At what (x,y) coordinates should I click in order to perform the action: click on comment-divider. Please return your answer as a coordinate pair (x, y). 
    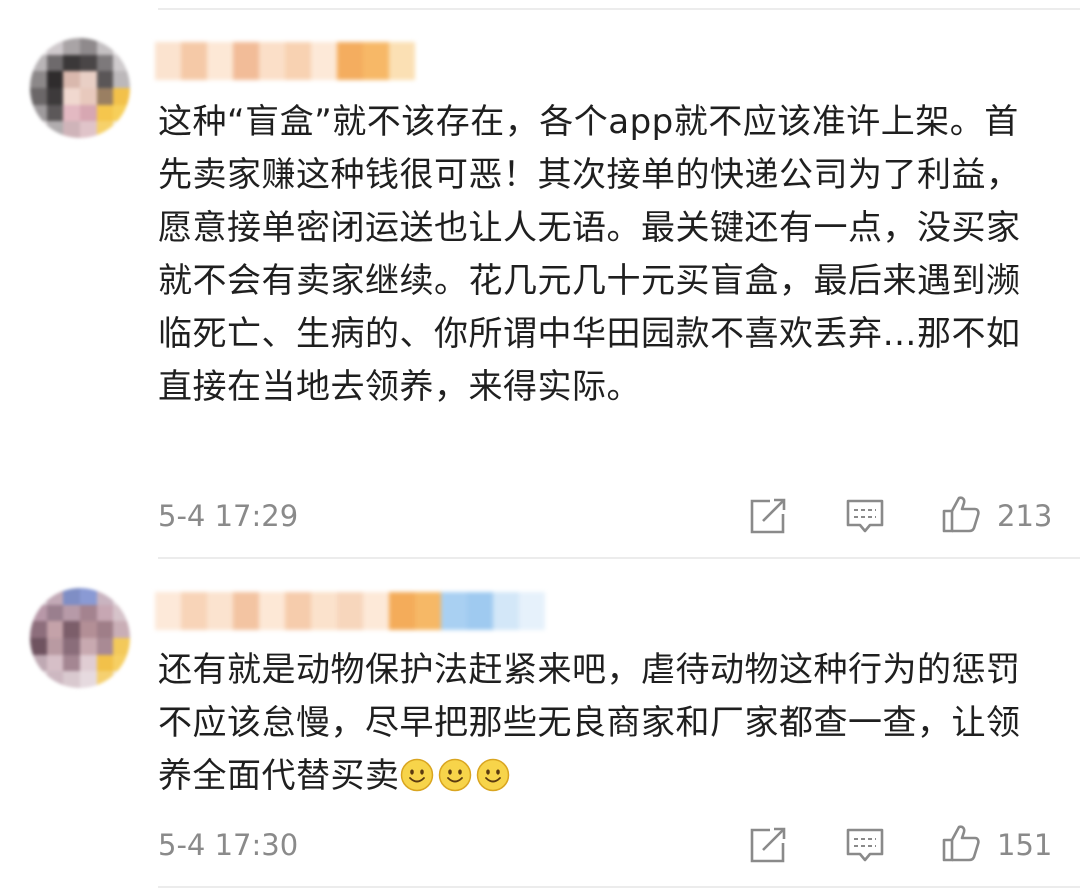
    Looking at the image, I should click on (619, 558).